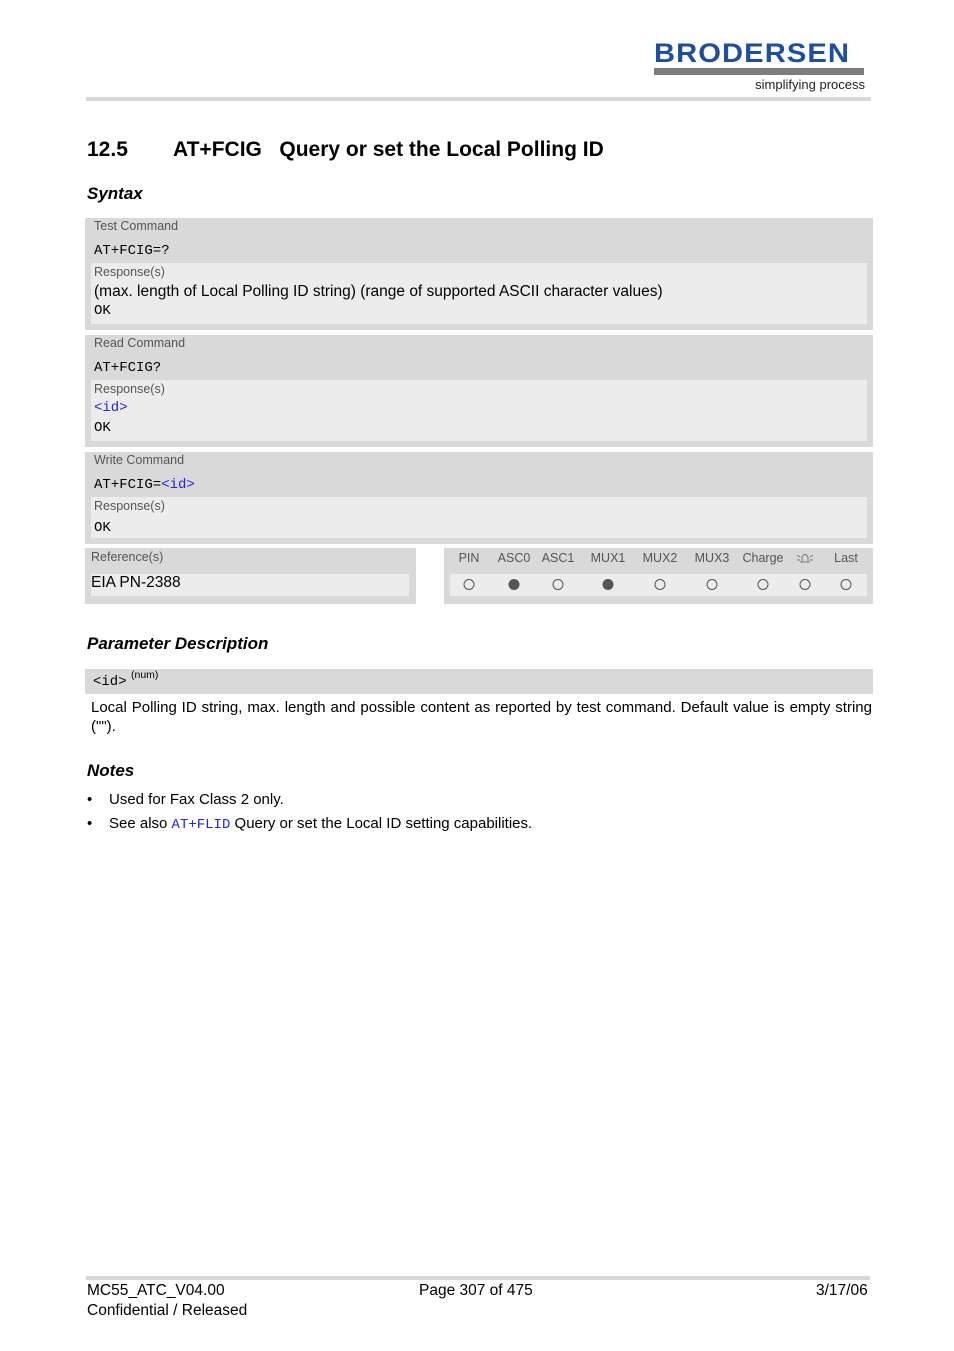 The height and width of the screenshot is (1351, 954). I want to click on write-command-param: <id>, so click(178, 485).